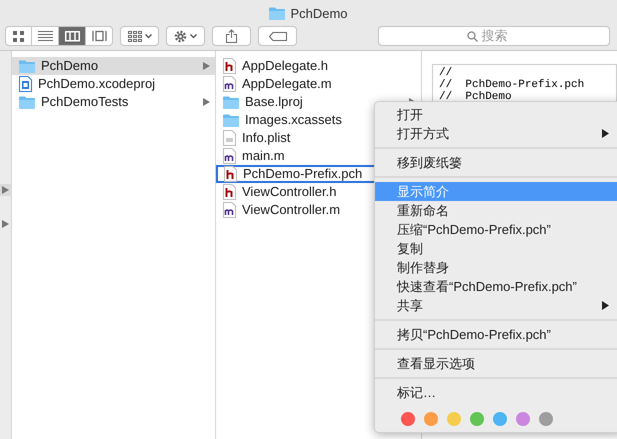 Image resolution: width=617 pixels, height=439 pixels. I want to click on document-icon, so click(229, 138).